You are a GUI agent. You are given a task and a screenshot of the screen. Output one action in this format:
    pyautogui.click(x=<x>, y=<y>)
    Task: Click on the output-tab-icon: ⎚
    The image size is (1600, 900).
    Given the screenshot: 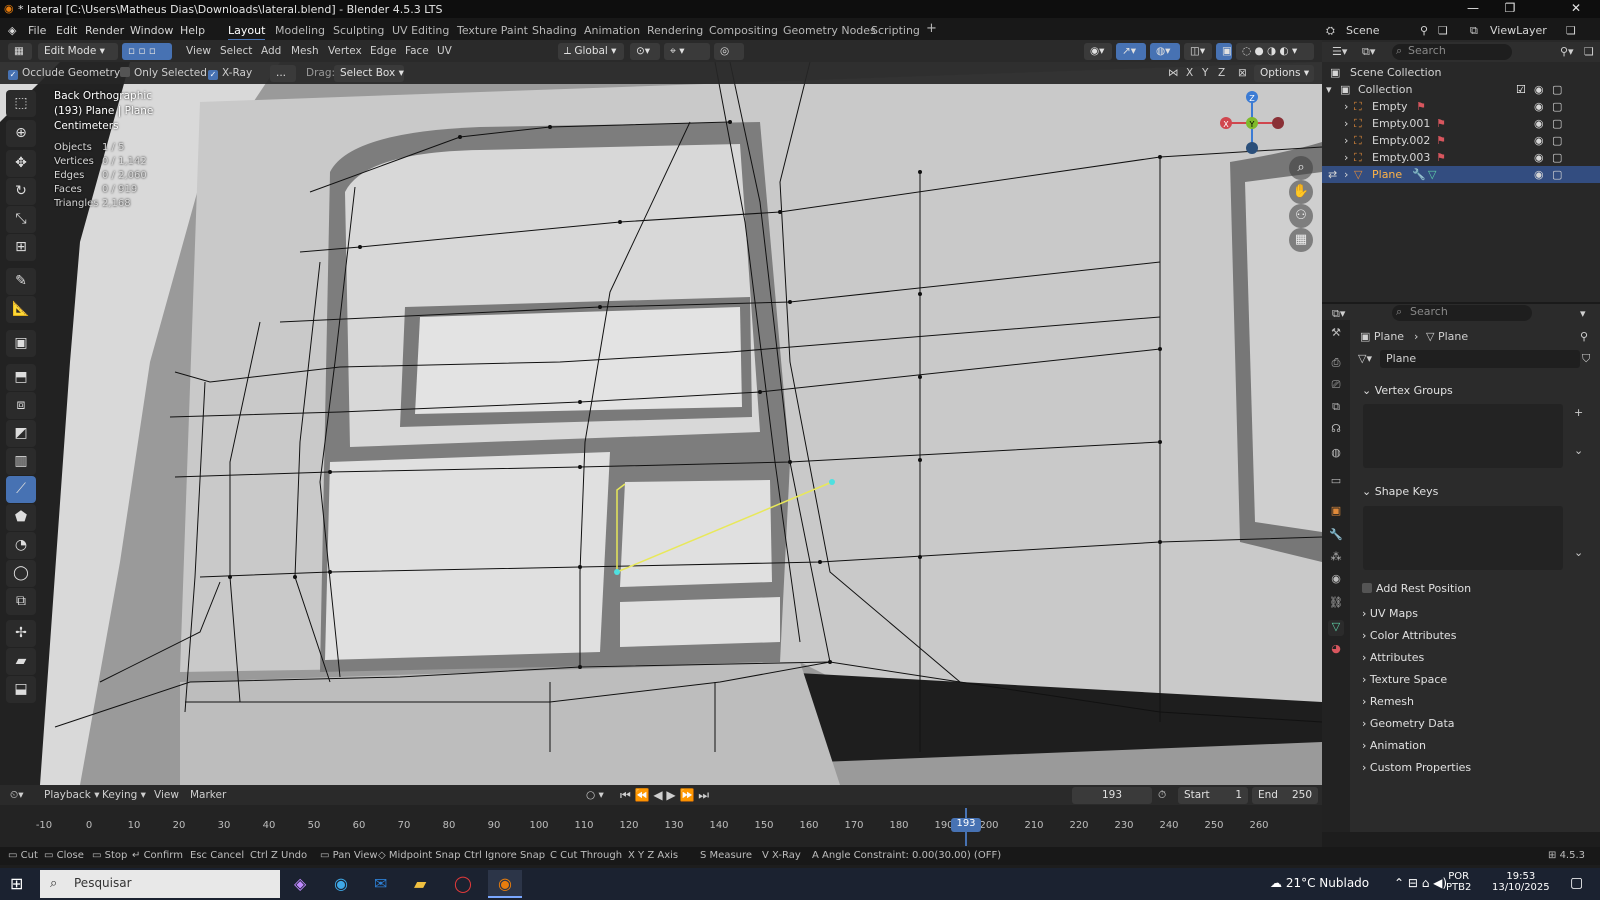 What is the action you would take?
    pyautogui.click(x=1336, y=386)
    